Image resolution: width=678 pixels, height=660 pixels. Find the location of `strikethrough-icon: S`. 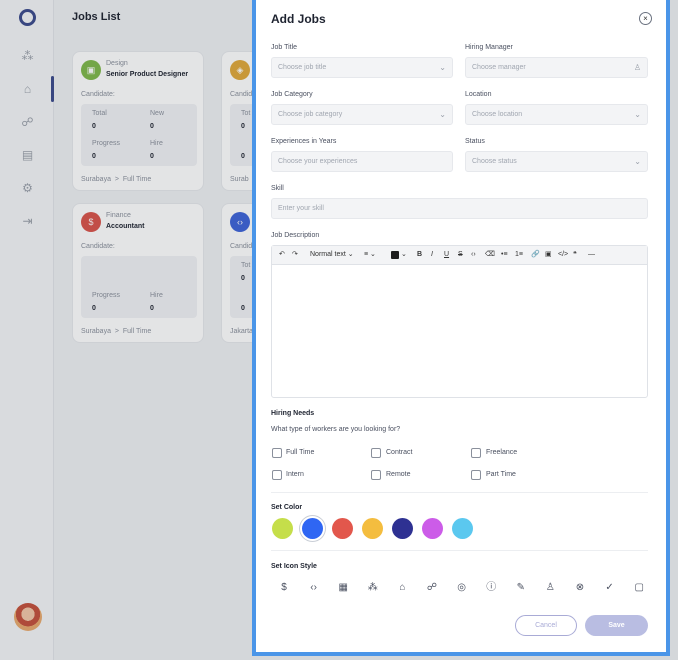

strikethrough-icon: S is located at coordinates (460, 255).